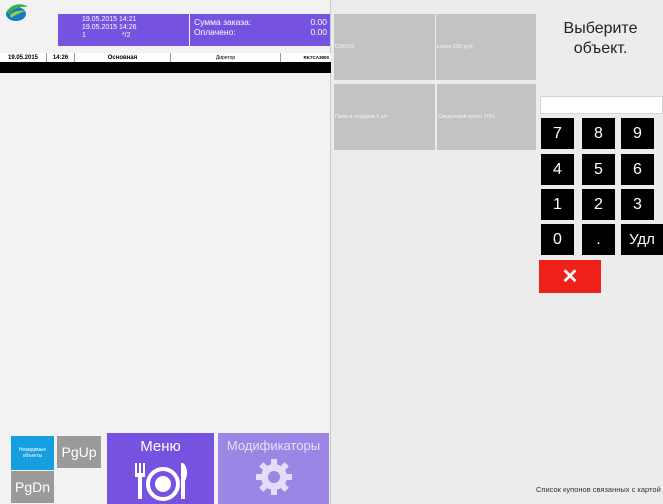 The image size is (663, 504). Describe the element at coordinates (273, 445) in the screenshot. I see `modifiers-label: Модификаторы` at that location.